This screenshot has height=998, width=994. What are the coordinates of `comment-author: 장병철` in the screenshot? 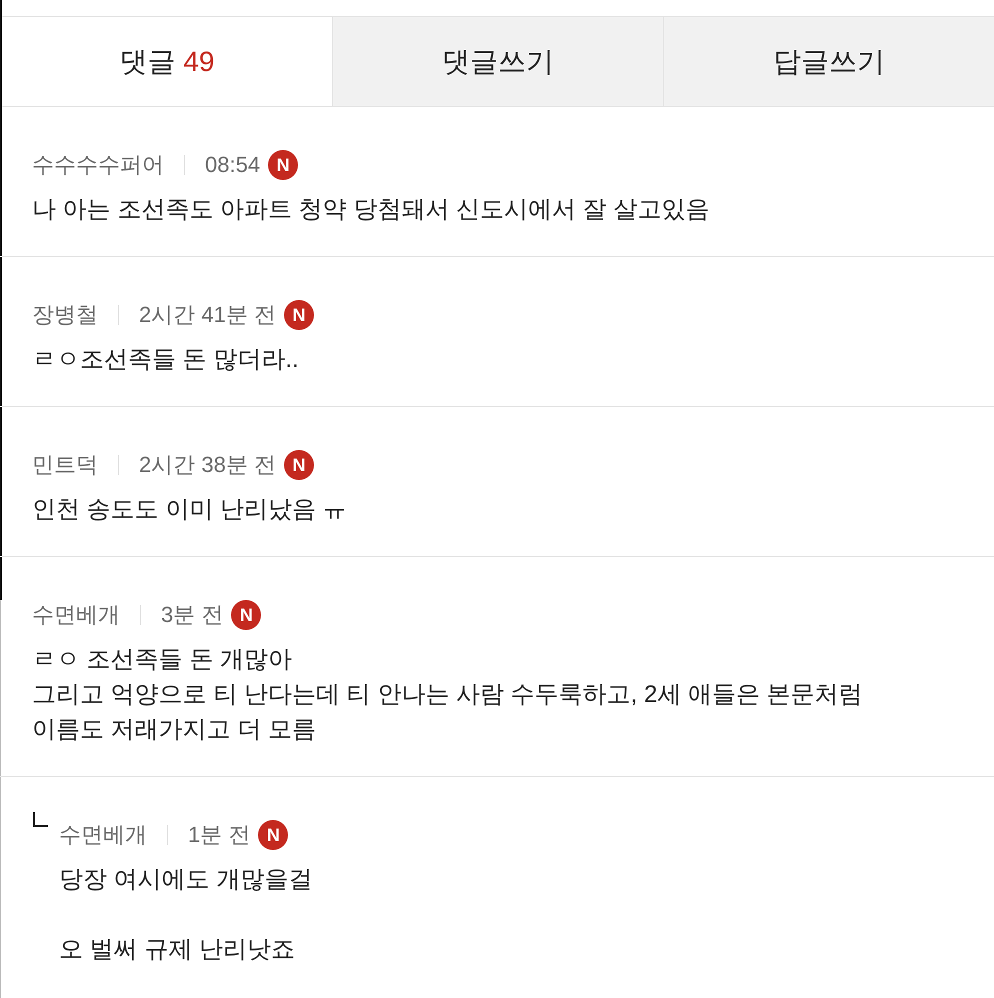 It's located at (65, 315).